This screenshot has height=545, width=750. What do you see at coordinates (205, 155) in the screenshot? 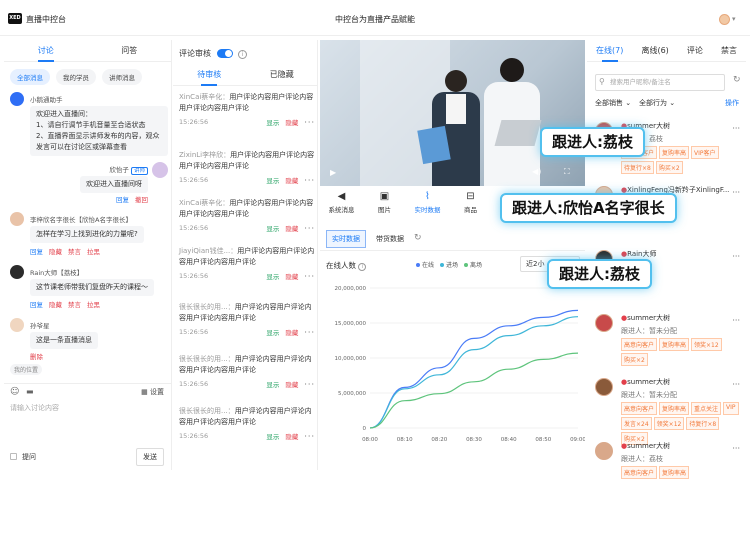
I see `review-nick: ZixinLi李梓欣：` at bounding box center [205, 155].